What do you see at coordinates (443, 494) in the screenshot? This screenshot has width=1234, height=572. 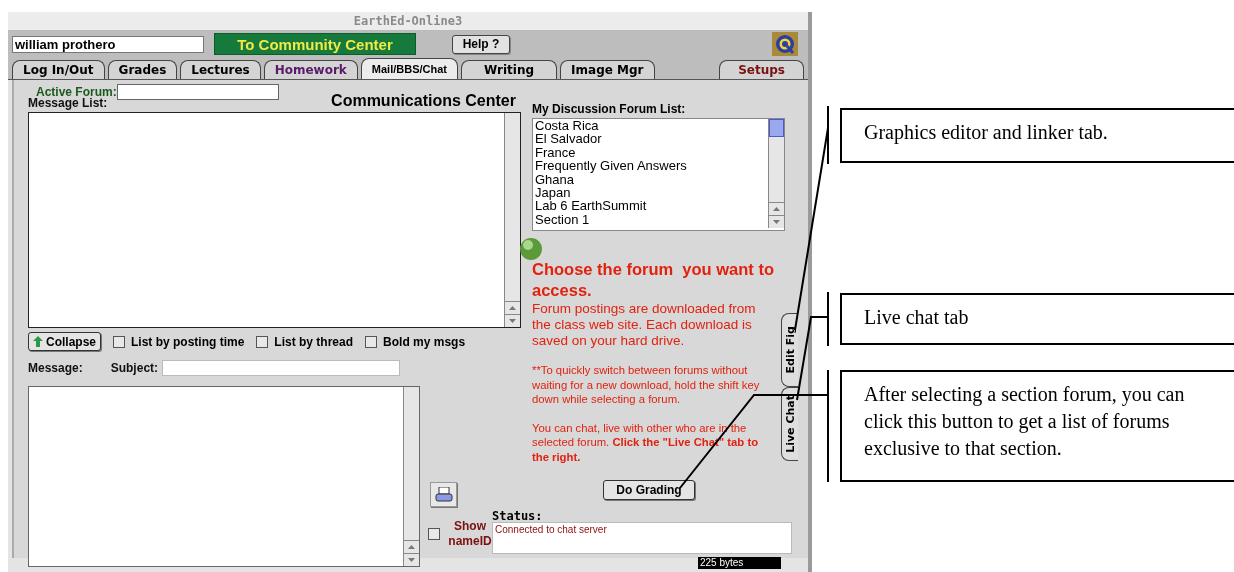 I see `print-icon` at bounding box center [443, 494].